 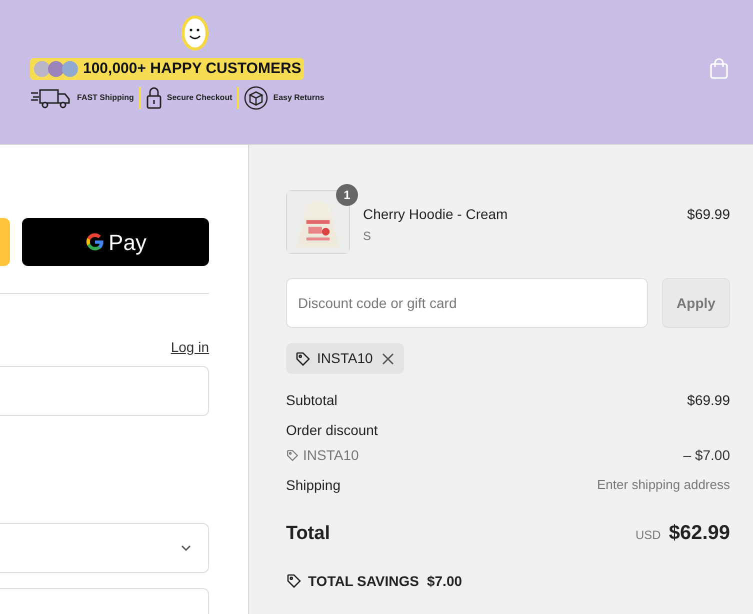 What do you see at coordinates (363, 581) in the screenshot?
I see `savings-label: TOTAL SAVINGS` at bounding box center [363, 581].